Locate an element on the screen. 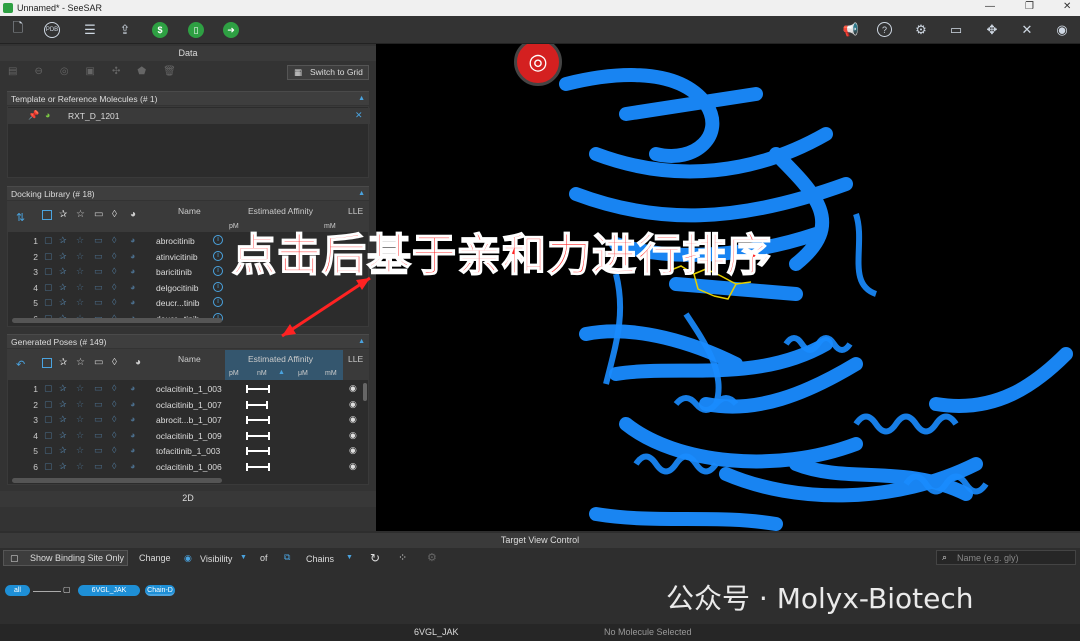 This screenshot has height=641, width=1080. chains-dropdown: Chains is located at coordinates (320, 559).